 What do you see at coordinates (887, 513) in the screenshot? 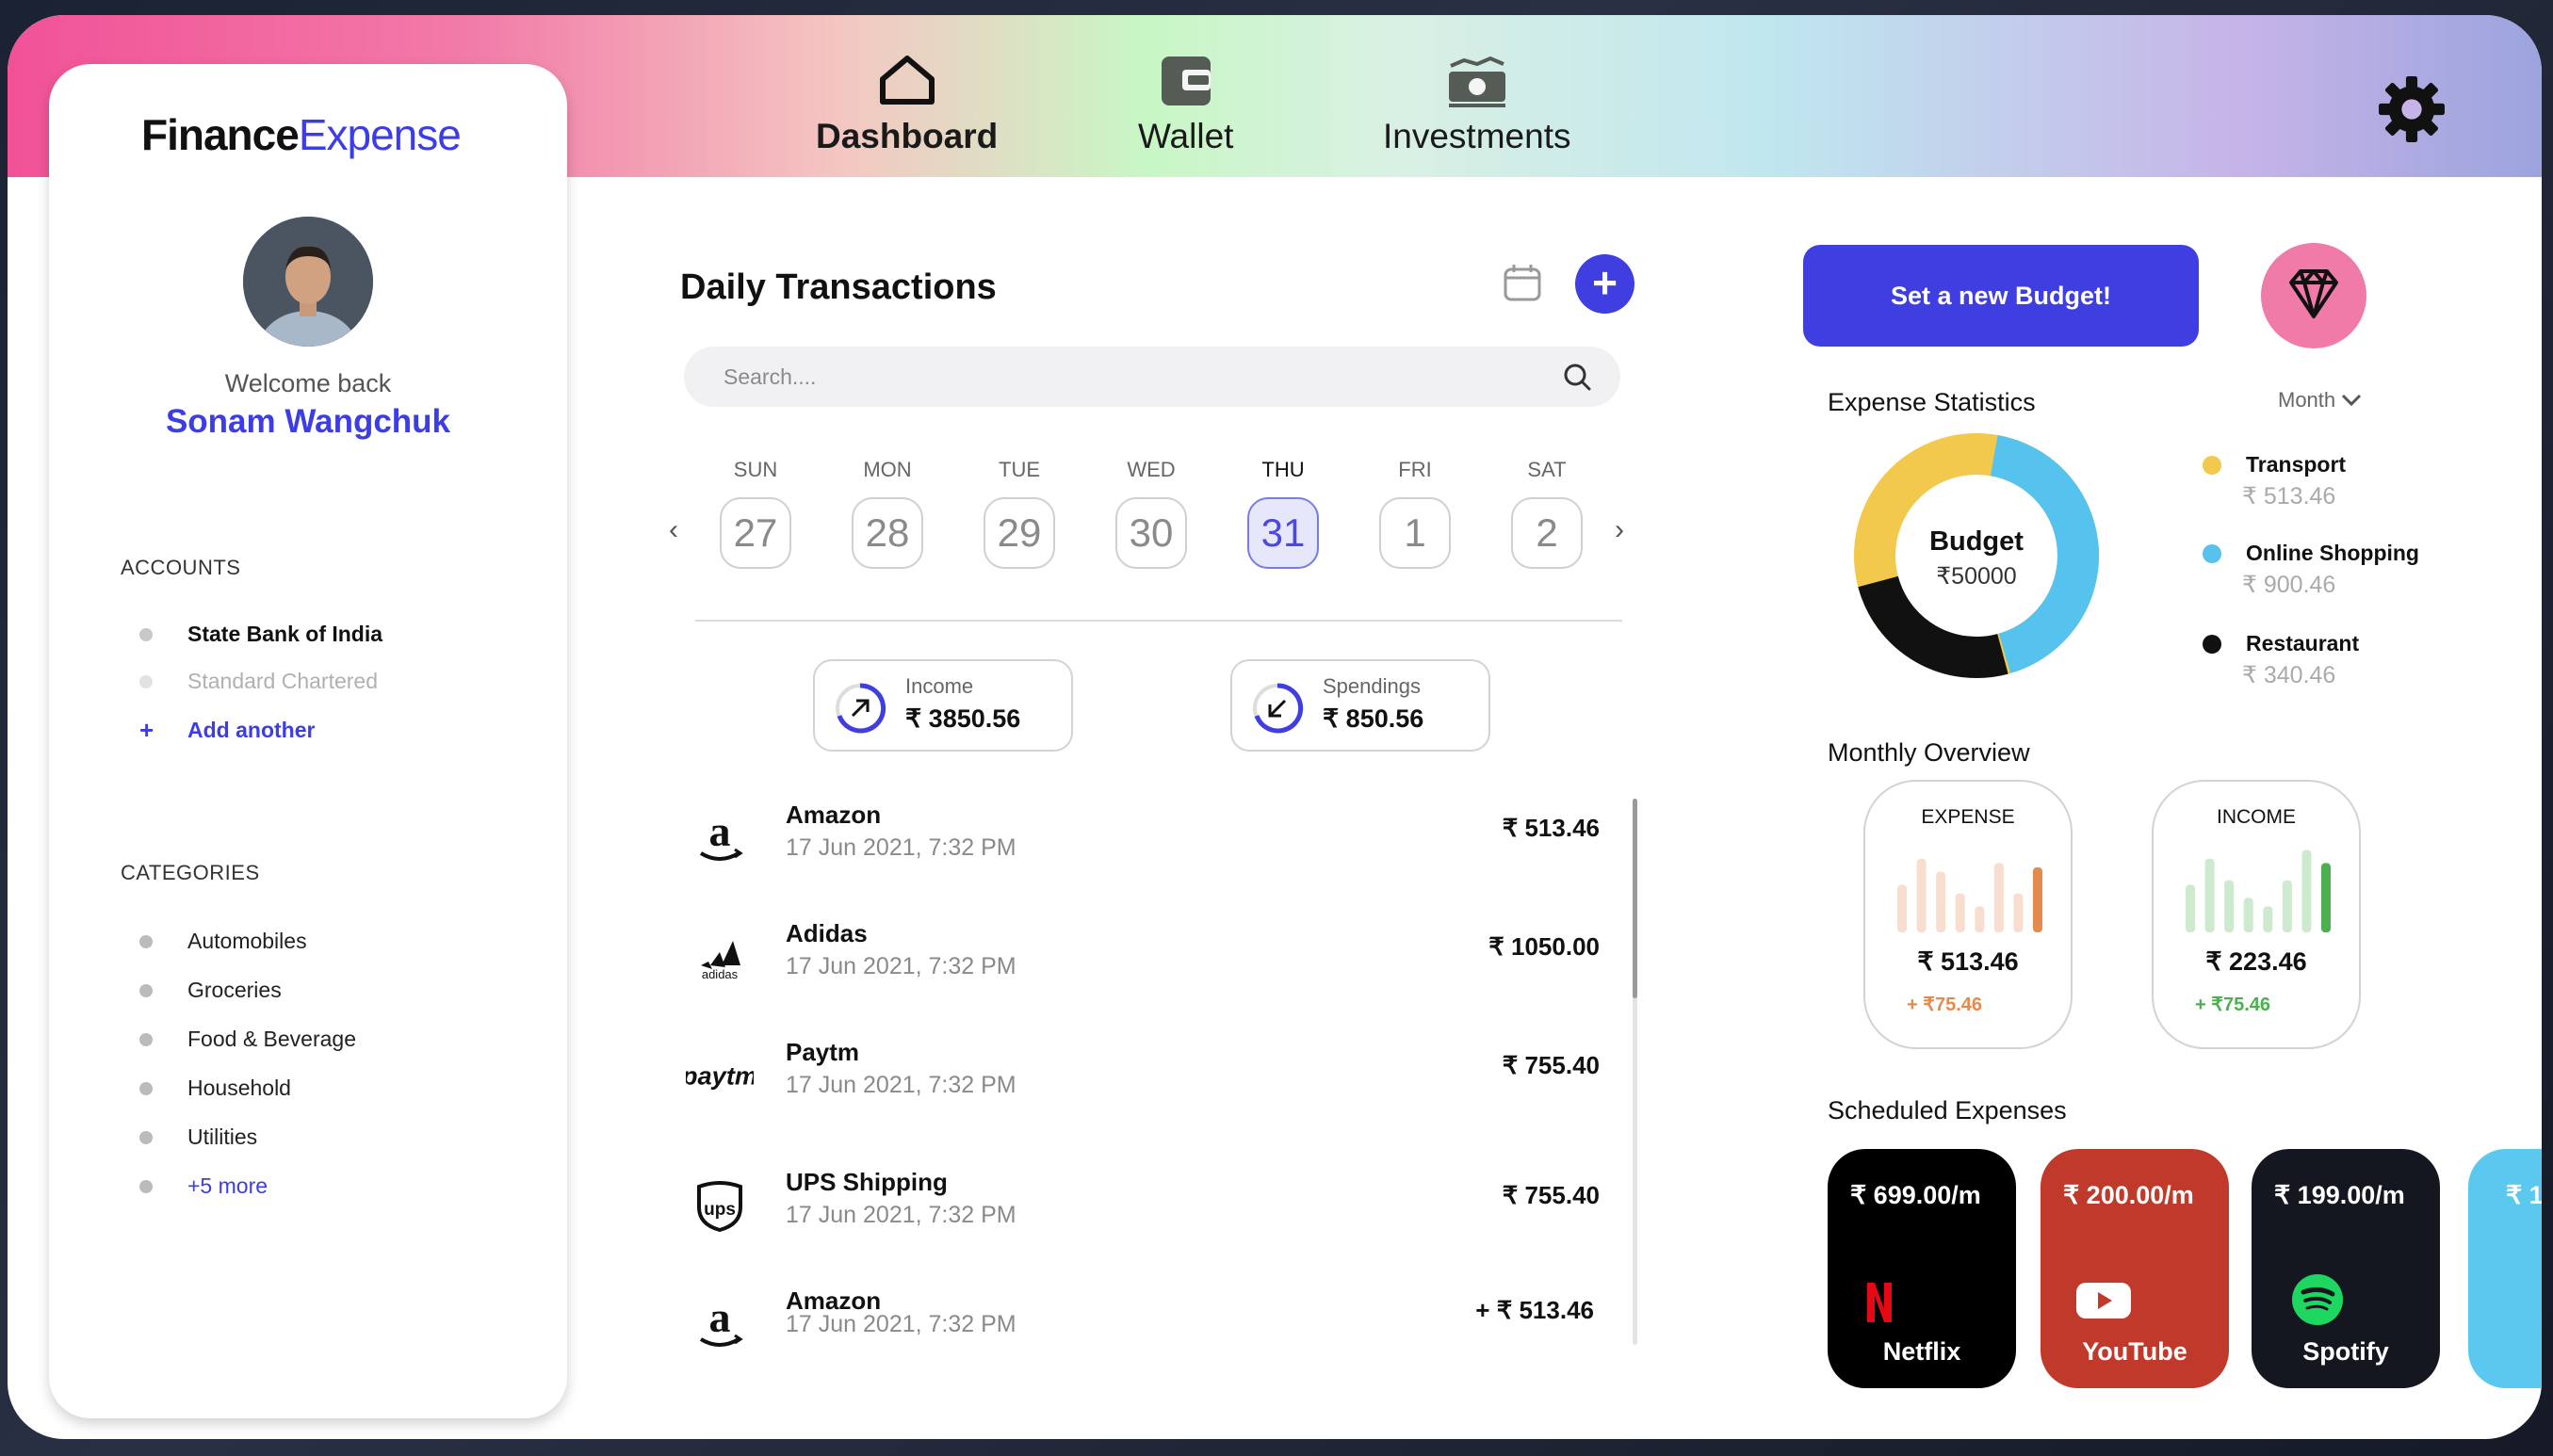
I see `day-mon: MON 28` at bounding box center [887, 513].